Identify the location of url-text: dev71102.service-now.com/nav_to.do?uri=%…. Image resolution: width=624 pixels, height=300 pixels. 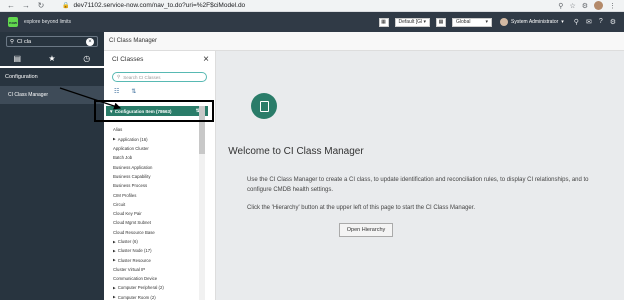
(159, 5).